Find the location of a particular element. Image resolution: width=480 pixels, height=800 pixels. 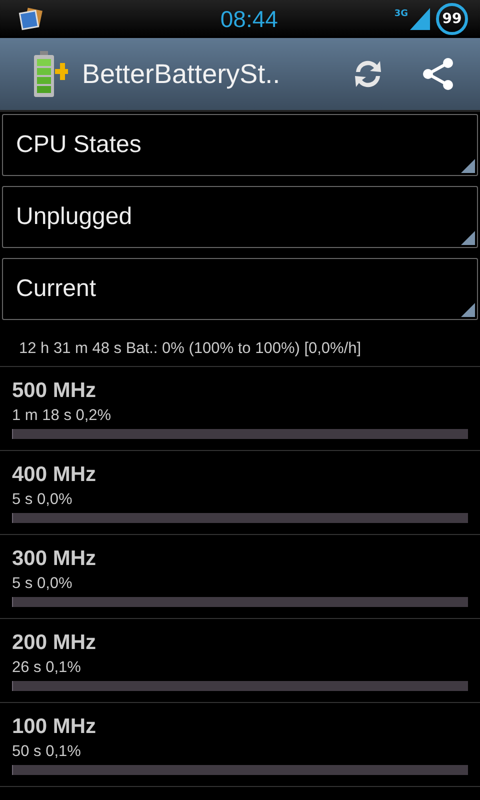

frequency-label: 100 MHz is located at coordinates (55, 727).